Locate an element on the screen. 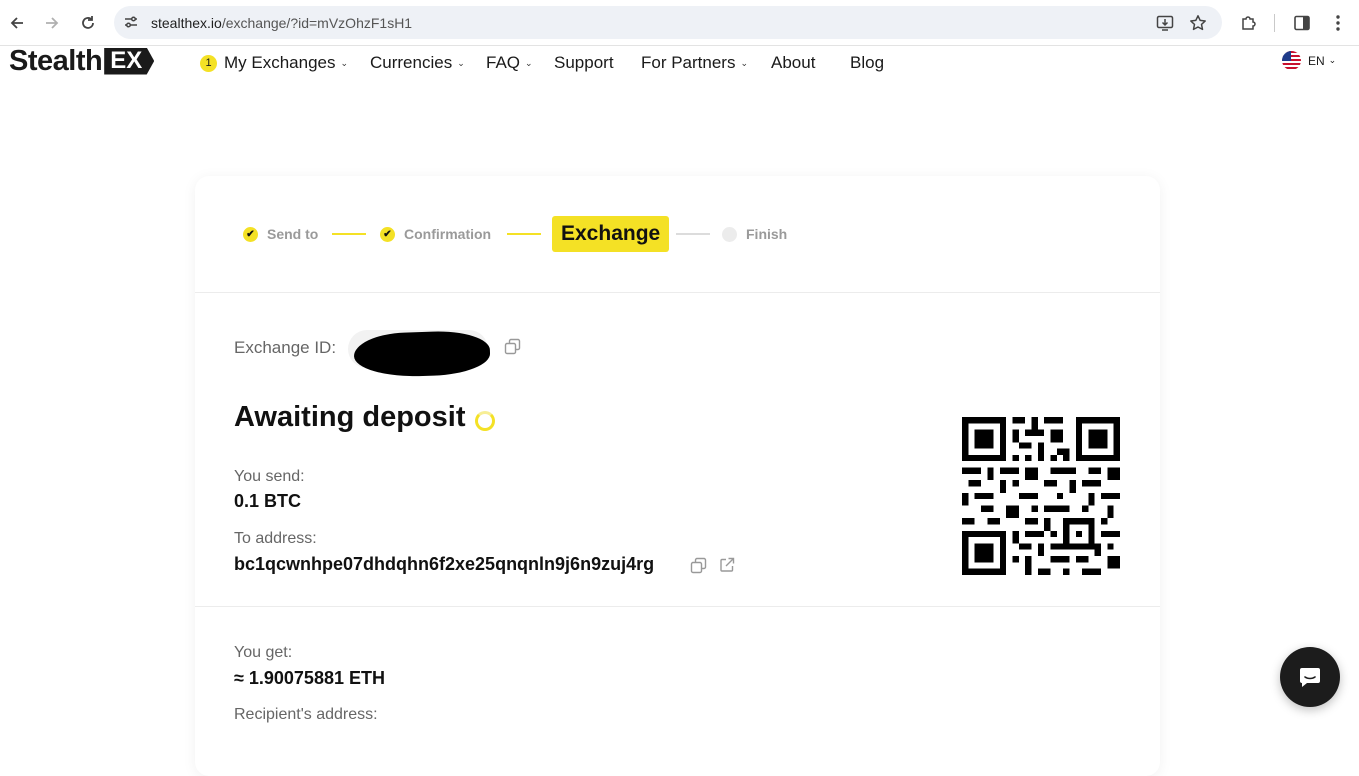  external-link-icon is located at coordinates (727, 565).